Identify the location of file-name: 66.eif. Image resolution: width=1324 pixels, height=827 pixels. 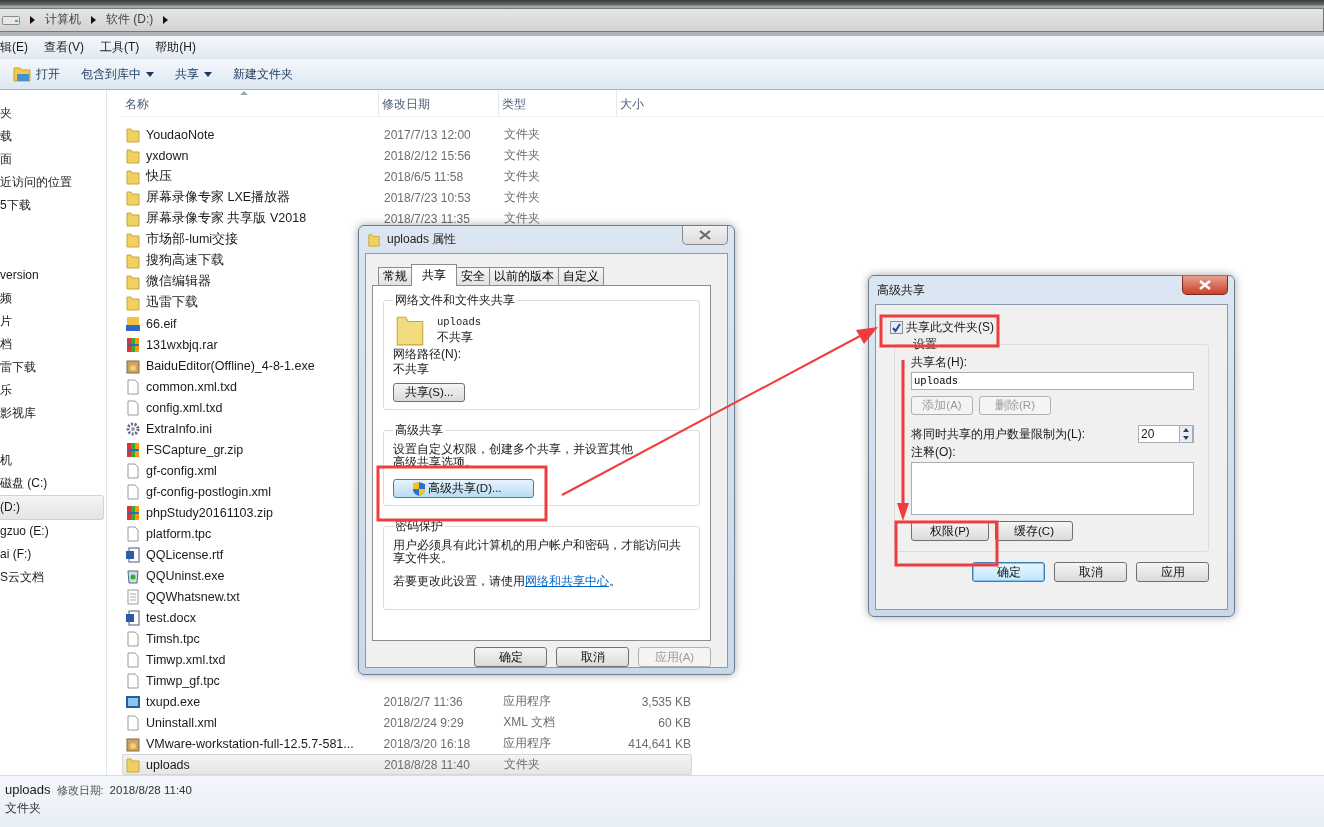
(161, 323).